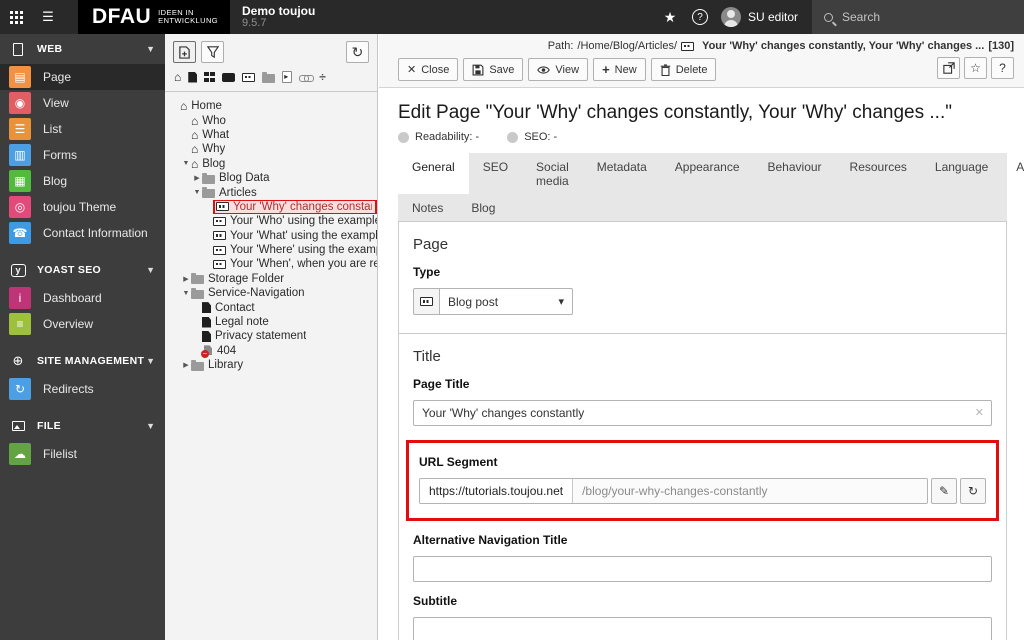 The height and width of the screenshot is (640, 1024). I want to click on page-type-select: Blog post, so click(506, 301).